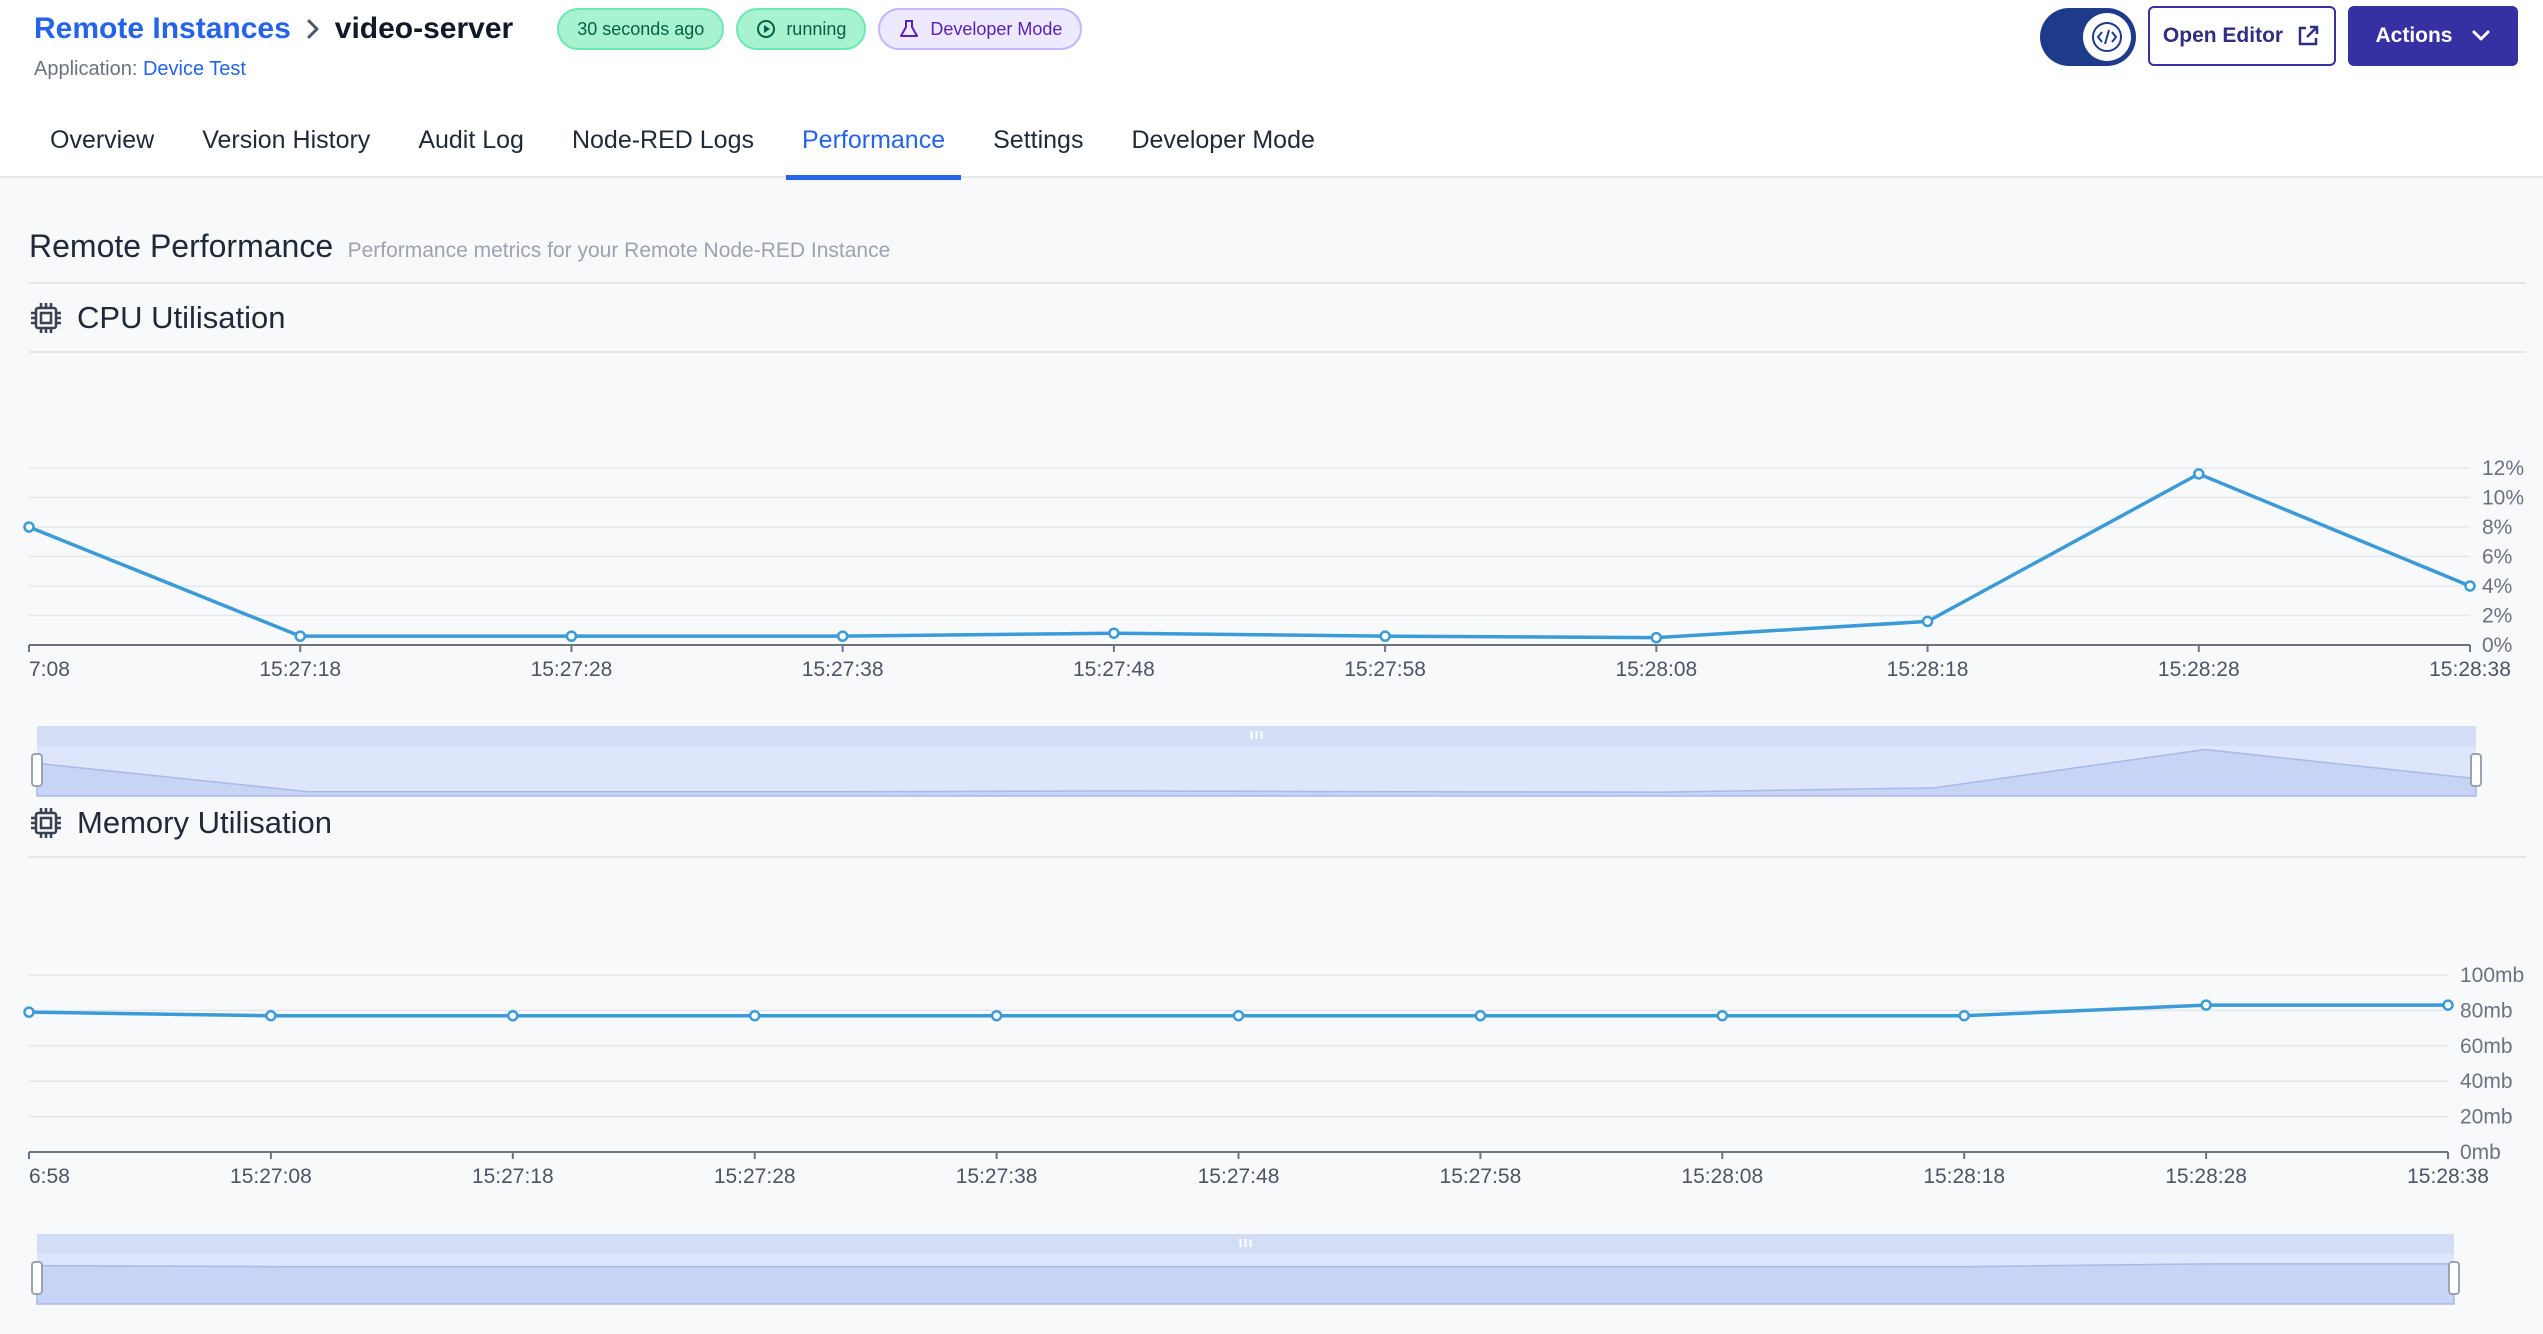 The width and height of the screenshot is (2543, 1334). I want to click on cpu-x-tick-label: 15:27:58, so click(1385, 669).